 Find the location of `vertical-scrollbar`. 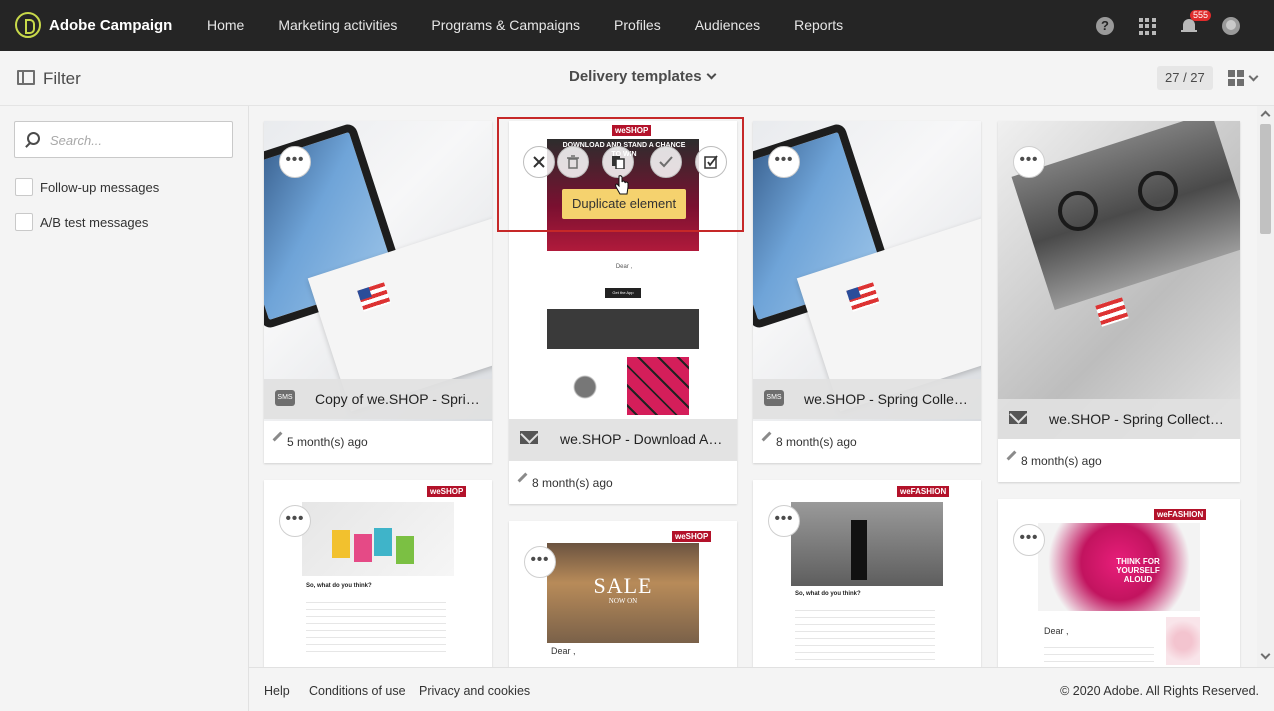

vertical-scrollbar is located at coordinates (1265, 386).